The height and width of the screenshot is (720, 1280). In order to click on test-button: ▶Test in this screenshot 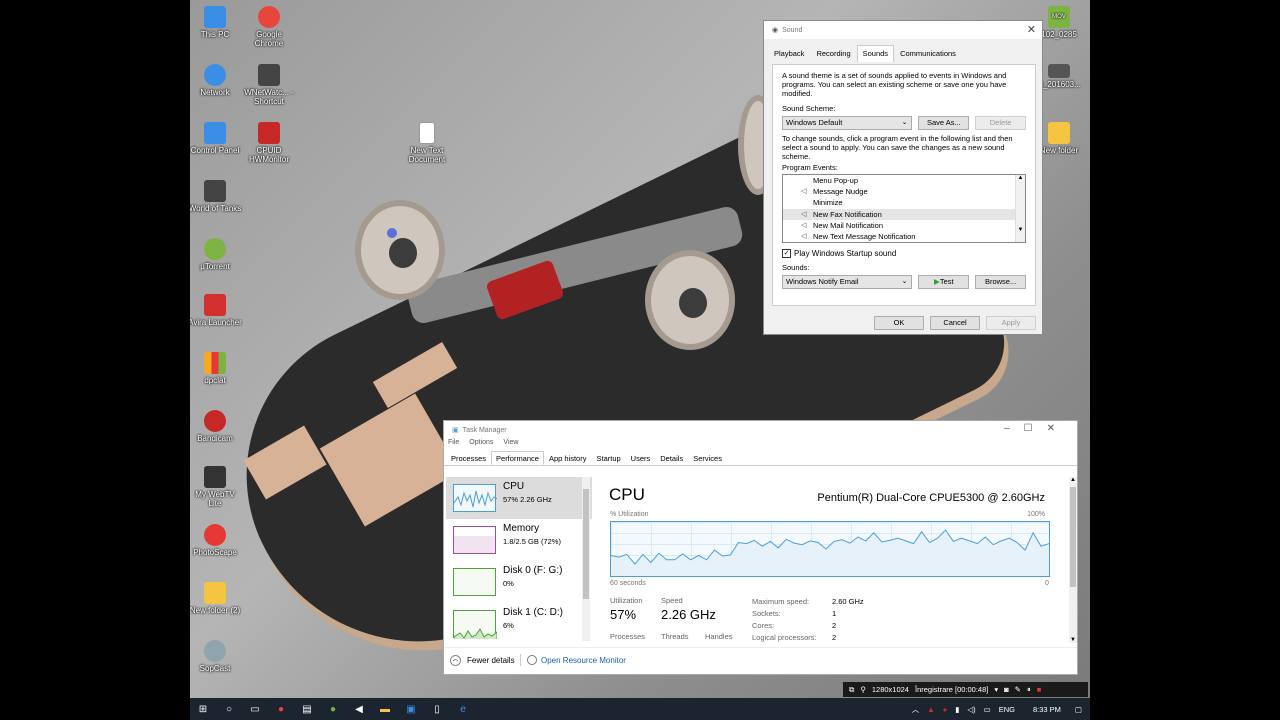, I will do `click(944, 282)`.